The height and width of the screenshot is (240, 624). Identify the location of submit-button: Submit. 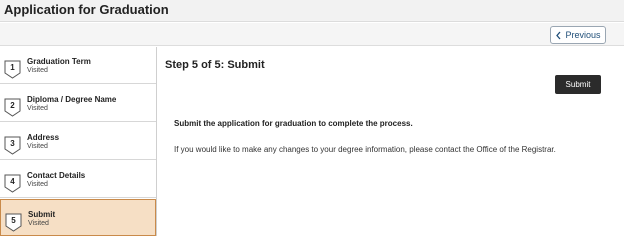
(578, 84).